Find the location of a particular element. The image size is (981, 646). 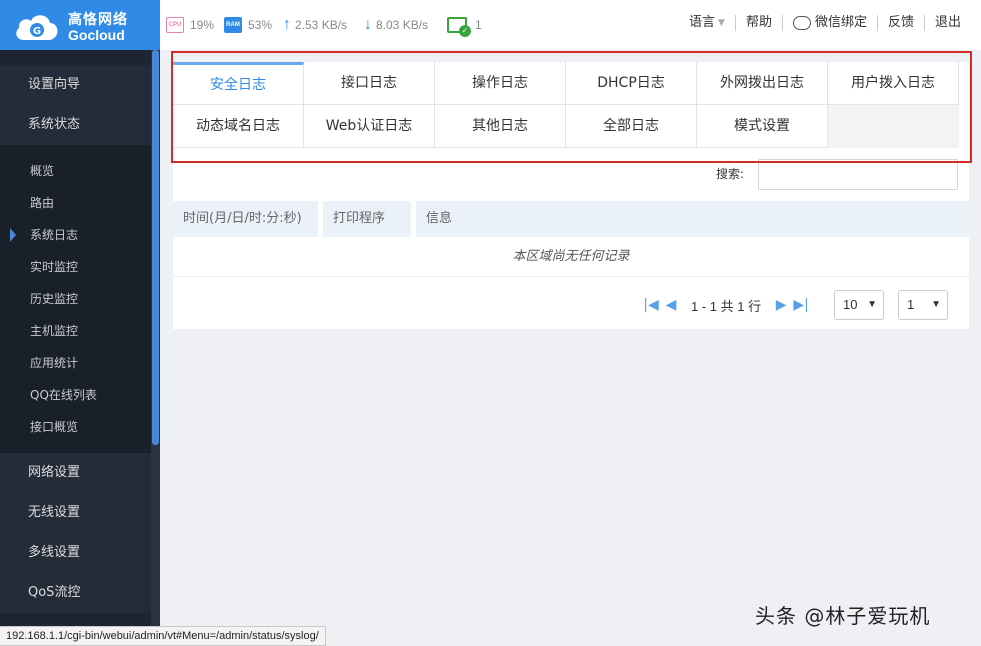

logout-link: 退出 is located at coordinates (947, 23).